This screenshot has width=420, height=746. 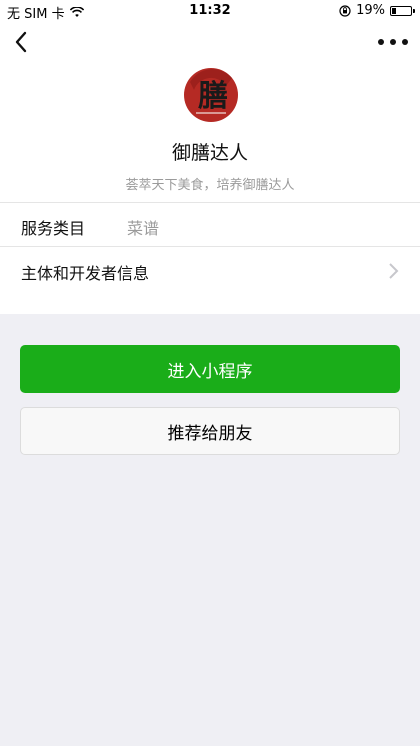 What do you see at coordinates (345, 10) in the screenshot?
I see `rotation-lock-icon` at bounding box center [345, 10].